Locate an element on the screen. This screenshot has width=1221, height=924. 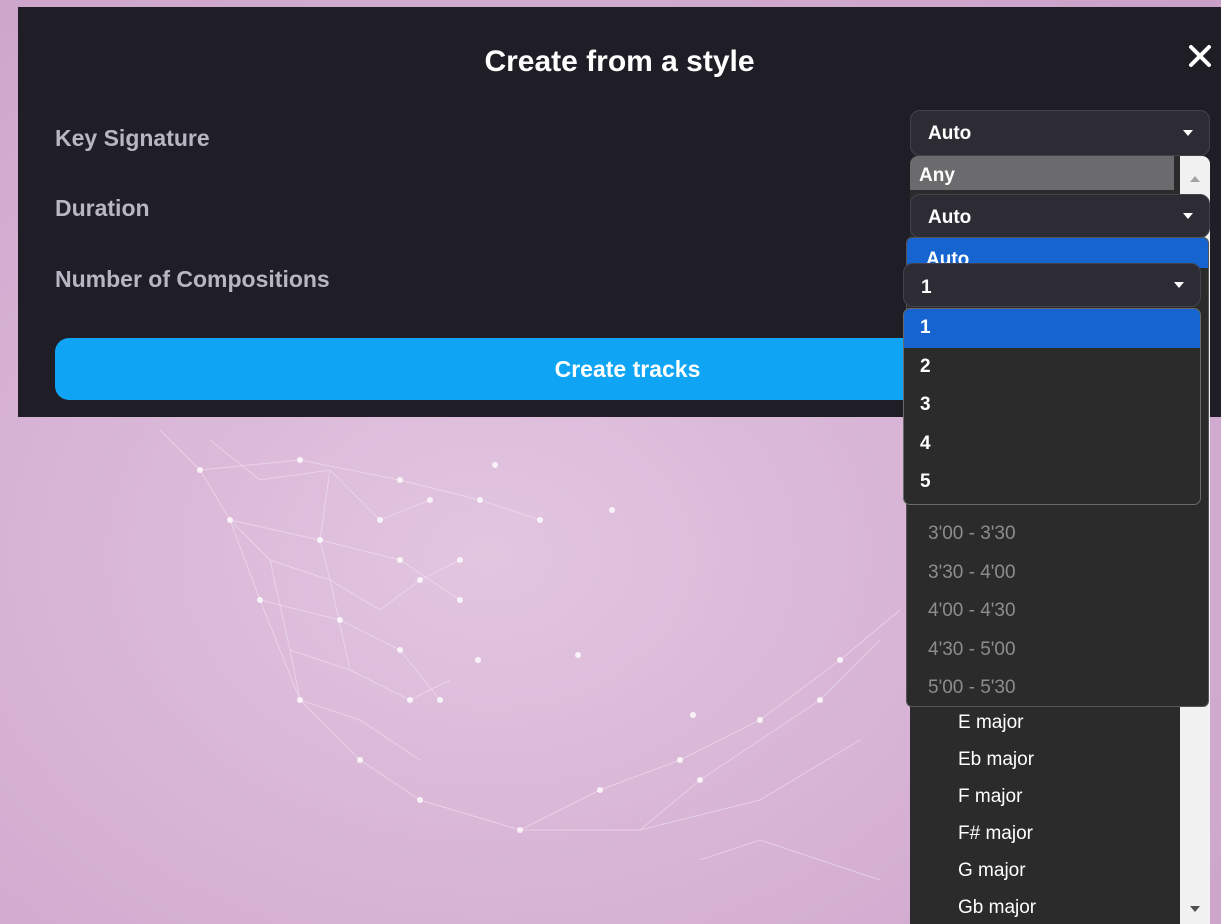
duration-option: 3'00 - 3'30 is located at coordinates (972, 534).